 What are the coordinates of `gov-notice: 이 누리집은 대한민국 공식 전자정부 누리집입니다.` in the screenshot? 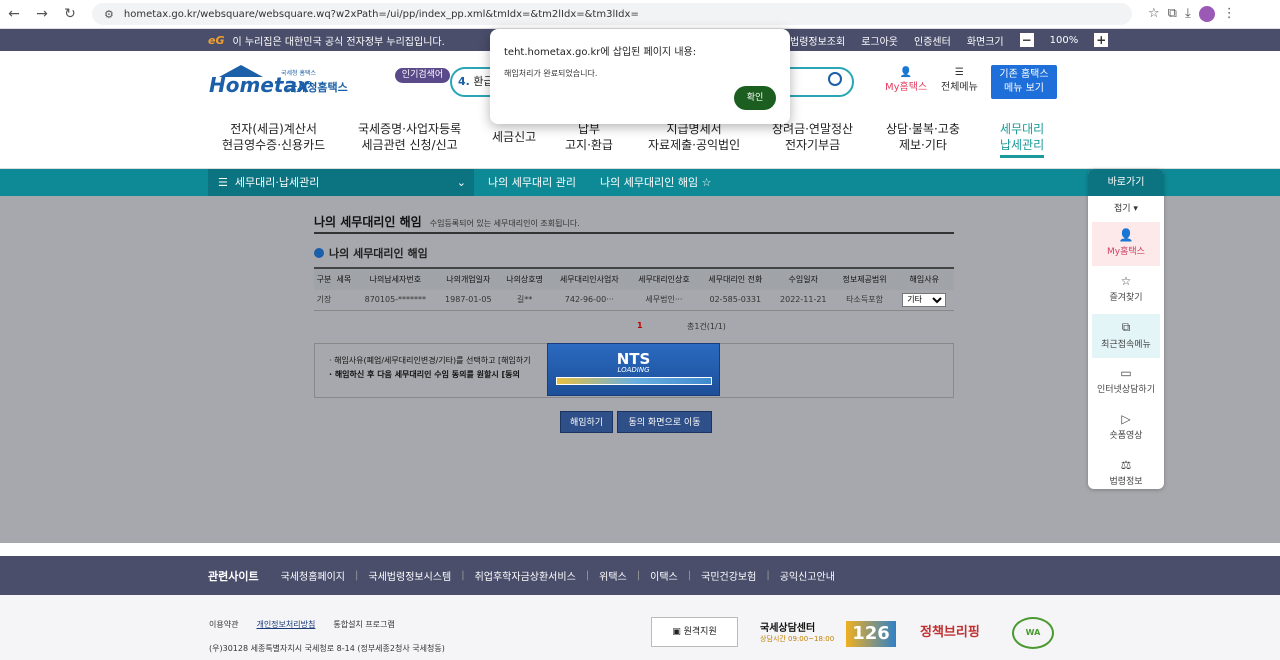 It's located at (338, 42).